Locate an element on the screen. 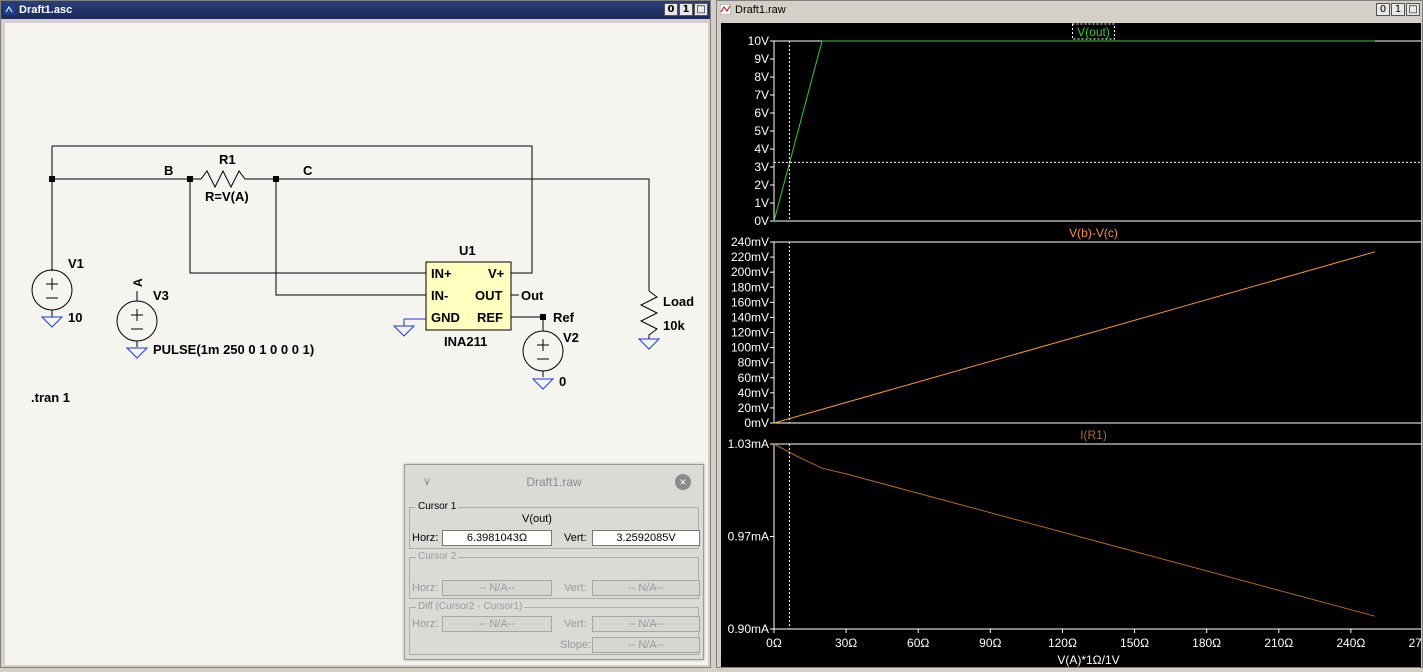 The width and height of the screenshot is (1423, 672). y-tick-label: 1.03mA is located at coordinates (748, 444).